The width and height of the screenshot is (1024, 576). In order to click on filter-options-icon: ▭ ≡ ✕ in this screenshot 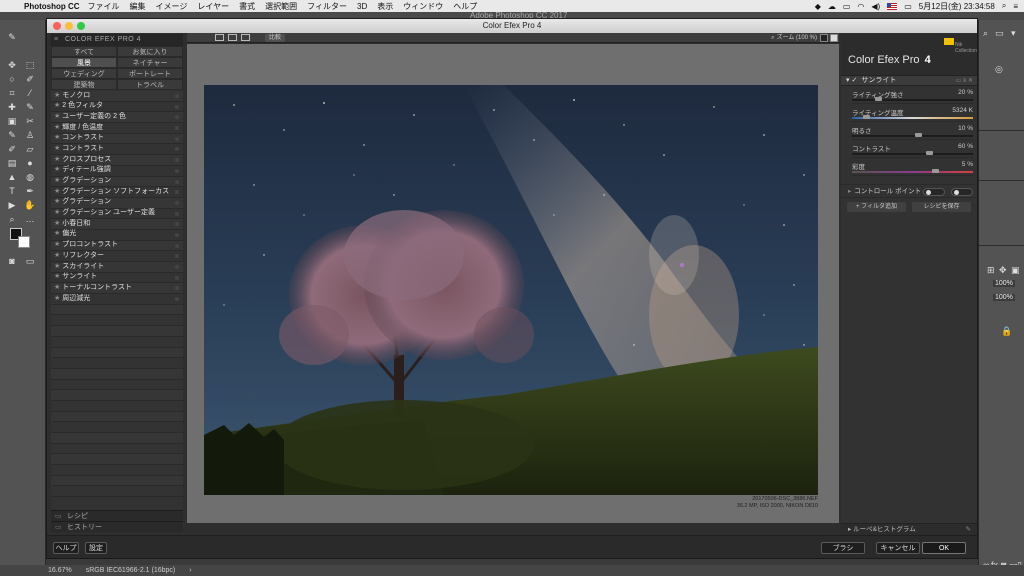, I will do `click(964, 81)`.